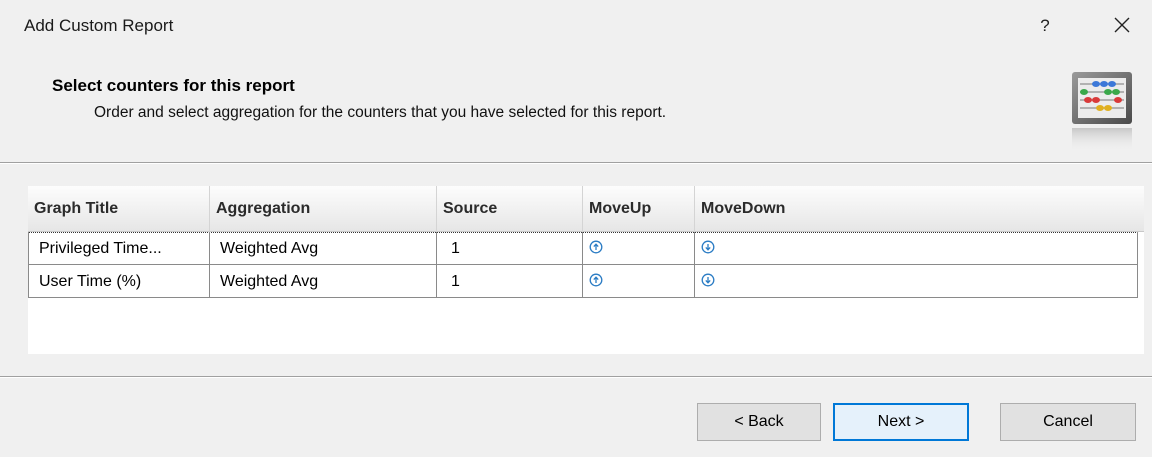 This screenshot has height=457, width=1152. What do you see at coordinates (119, 209) in the screenshot?
I see `column-header-graph-title: Graph Title` at bounding box center [119, 209].